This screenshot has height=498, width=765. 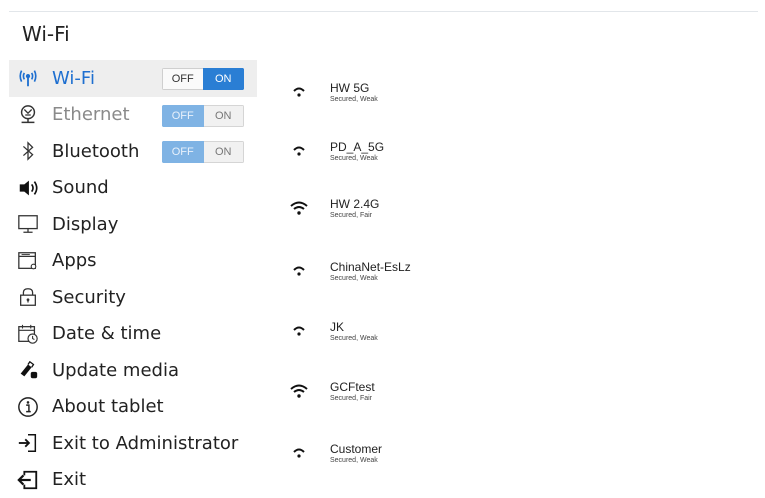 I want to click on sidebar-item-security: Security, so click(x=133, y=297).